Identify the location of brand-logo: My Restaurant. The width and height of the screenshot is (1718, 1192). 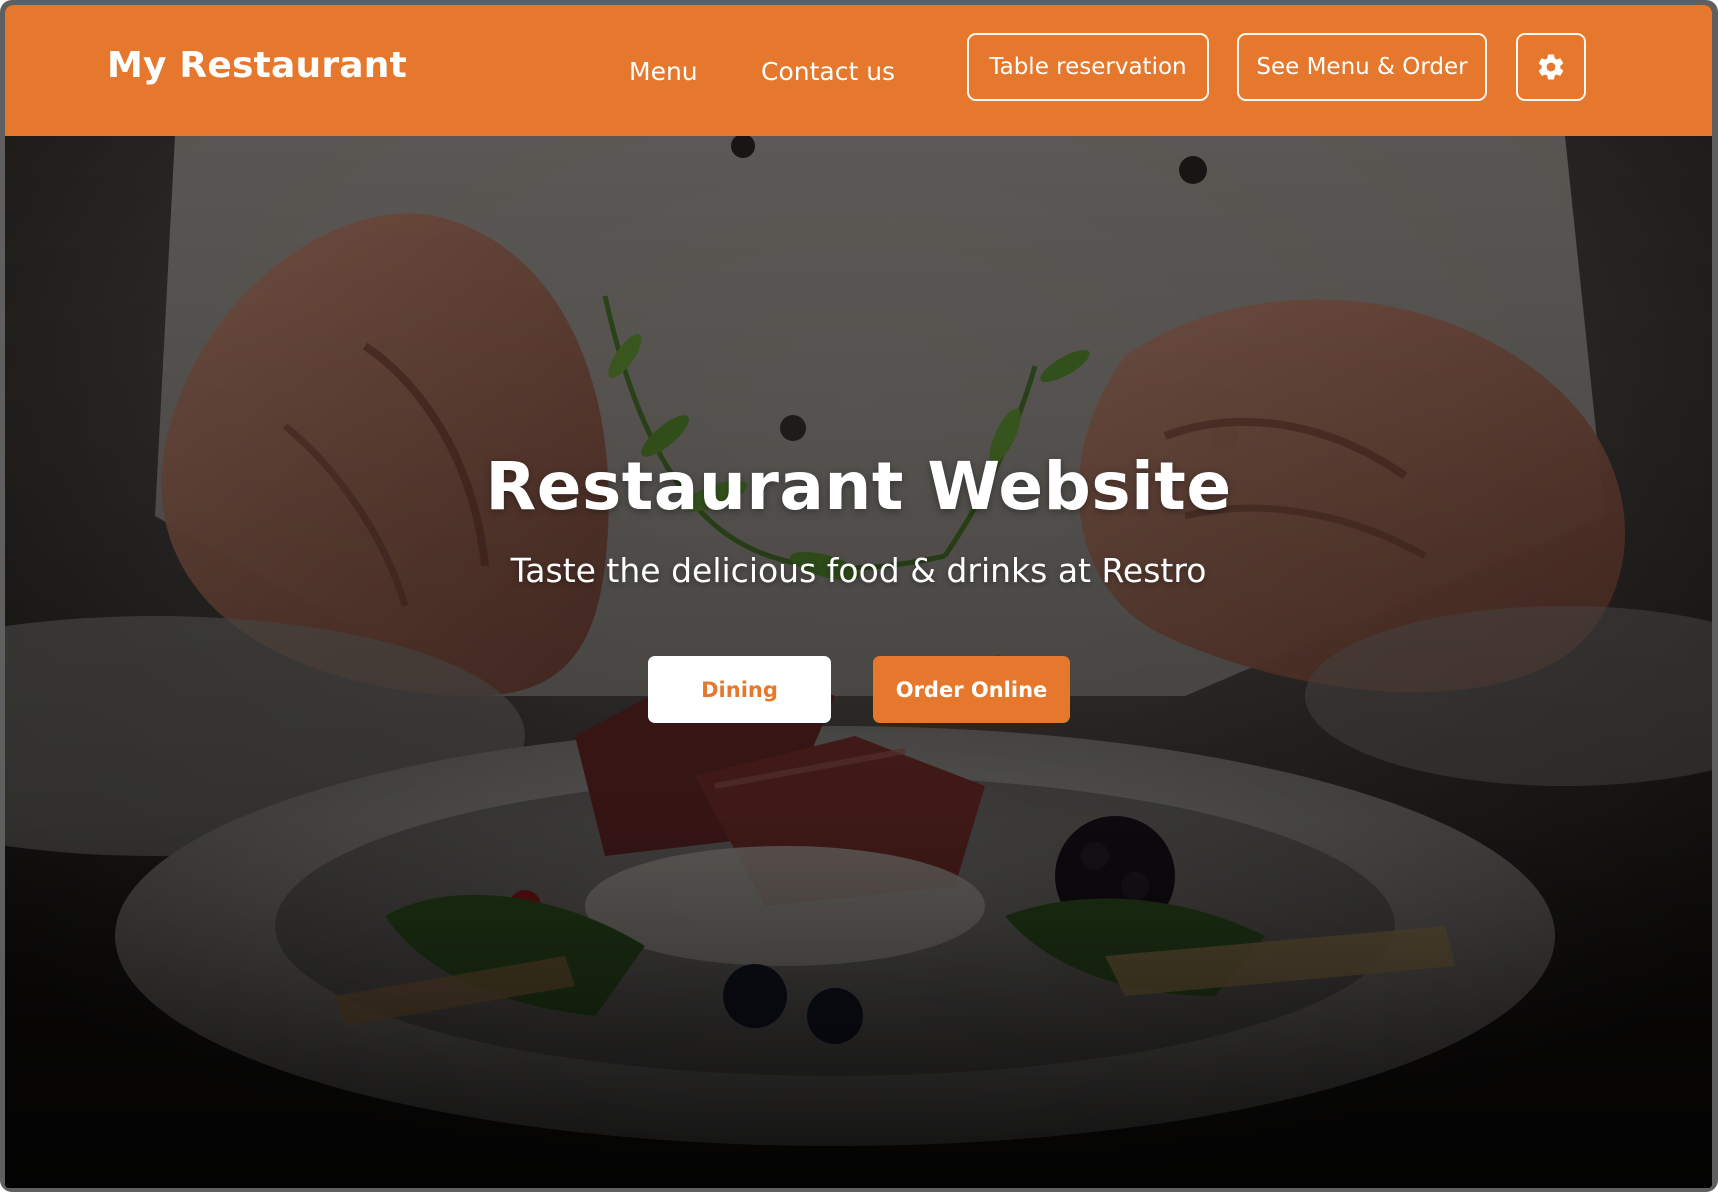
(257, 65).